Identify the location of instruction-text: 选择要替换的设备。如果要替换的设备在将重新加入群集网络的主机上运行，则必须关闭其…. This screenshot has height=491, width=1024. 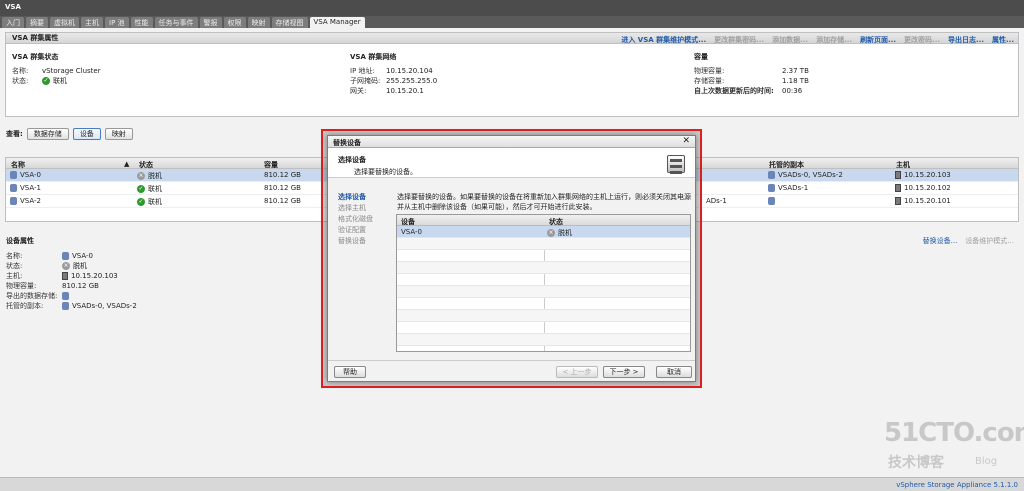
(544, 202).